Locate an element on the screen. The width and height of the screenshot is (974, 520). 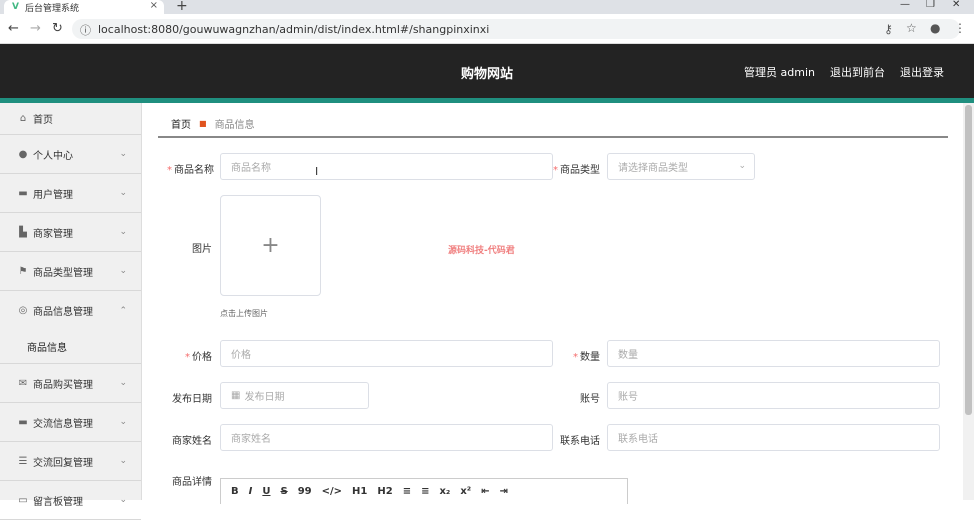
h2-button: H2 is located at coordinates (384, 491).